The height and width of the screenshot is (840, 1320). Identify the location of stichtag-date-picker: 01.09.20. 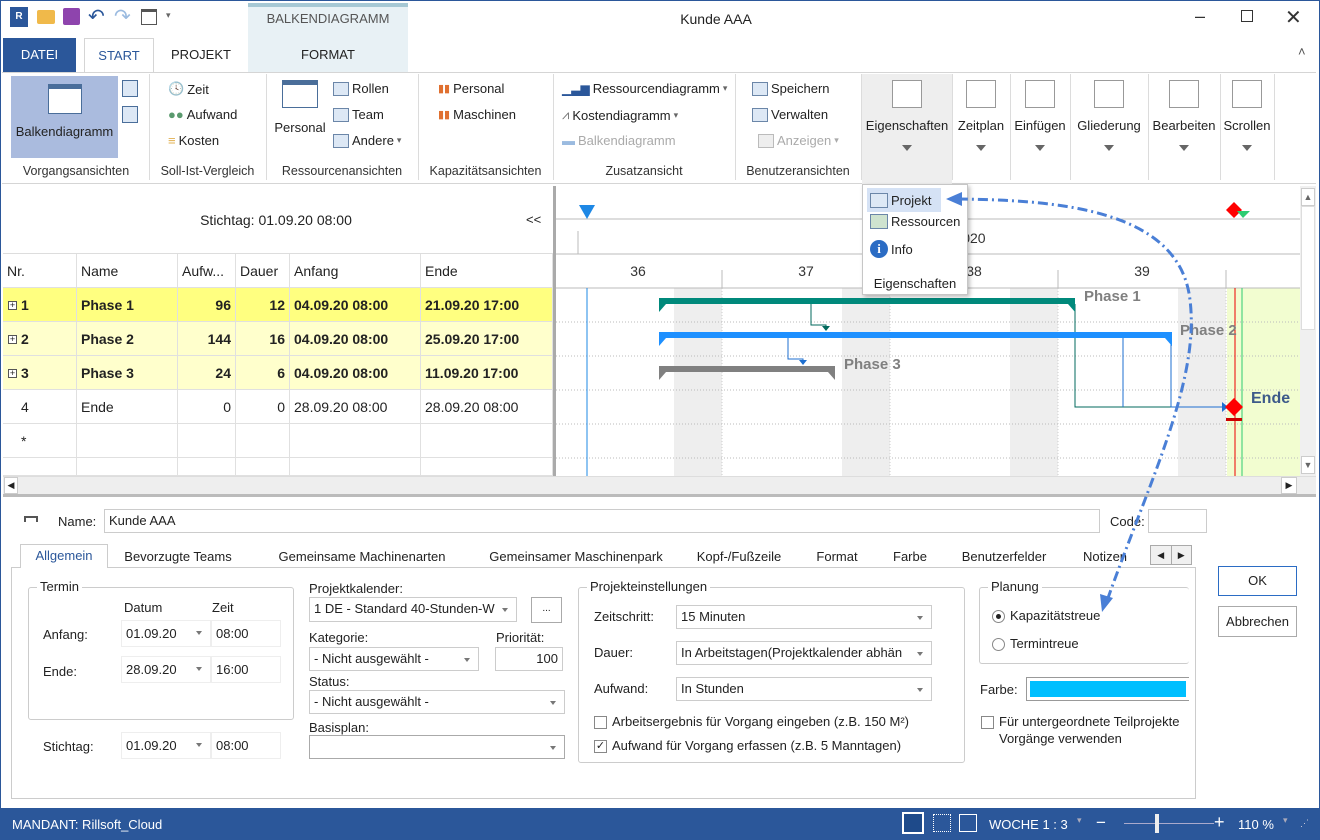
(166, 745).